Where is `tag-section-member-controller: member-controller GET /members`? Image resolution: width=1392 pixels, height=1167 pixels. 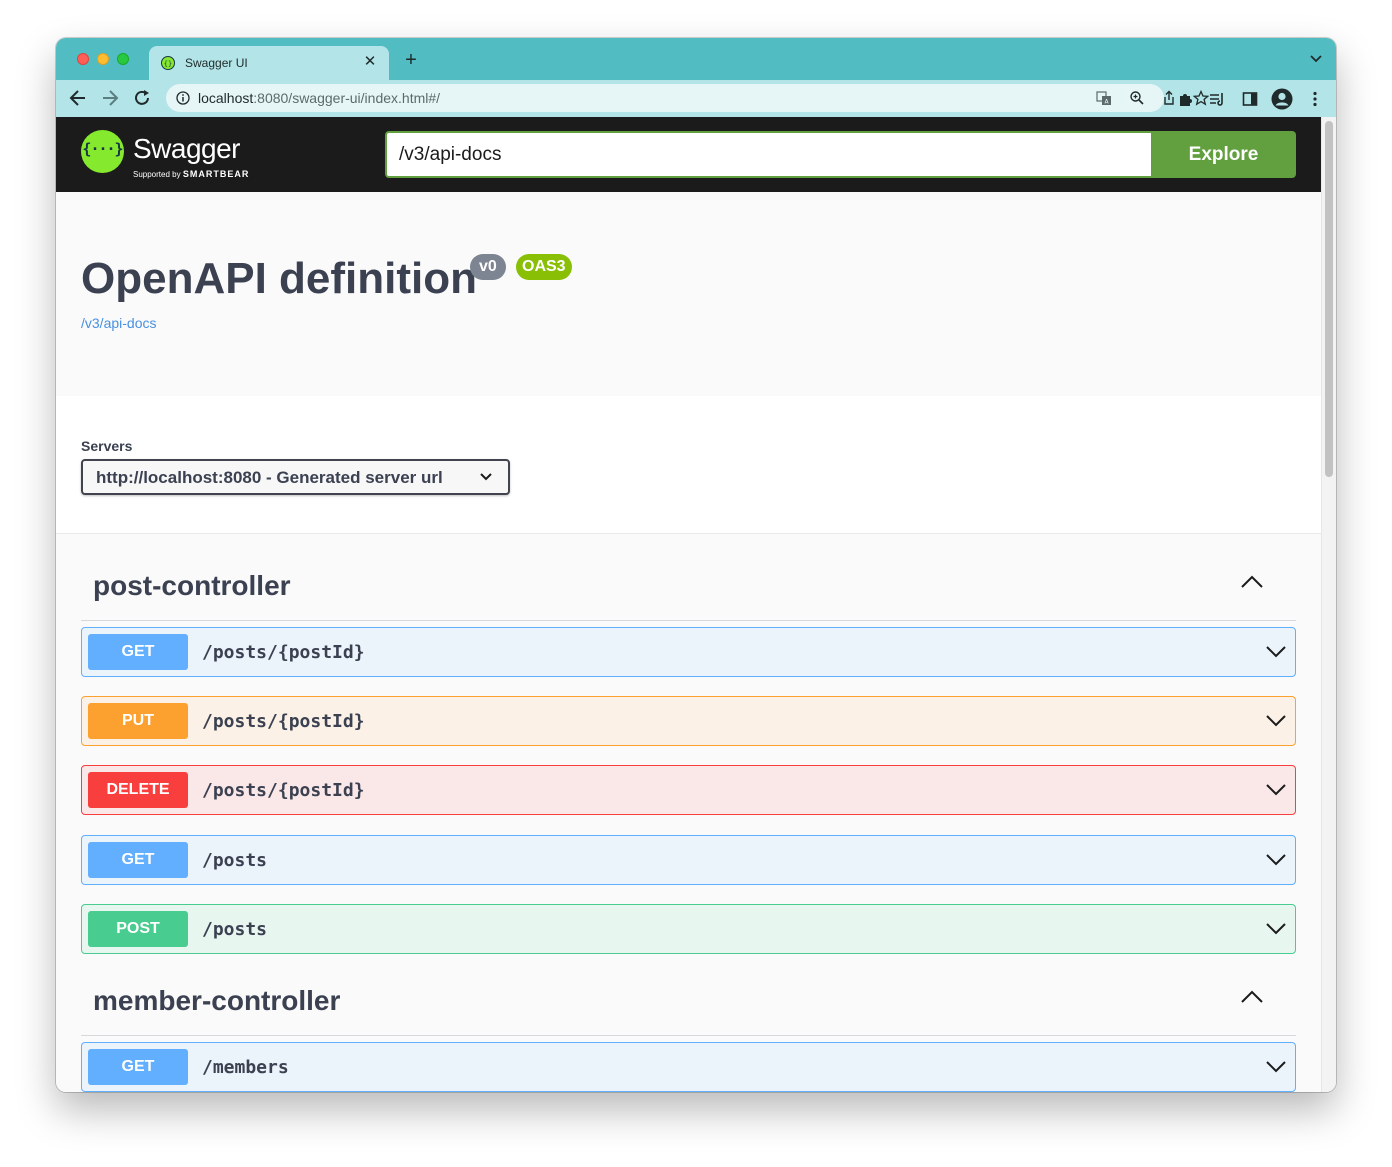
tag-section-member-controller: member-controller GET /members is located at coordinates (688, 1020).